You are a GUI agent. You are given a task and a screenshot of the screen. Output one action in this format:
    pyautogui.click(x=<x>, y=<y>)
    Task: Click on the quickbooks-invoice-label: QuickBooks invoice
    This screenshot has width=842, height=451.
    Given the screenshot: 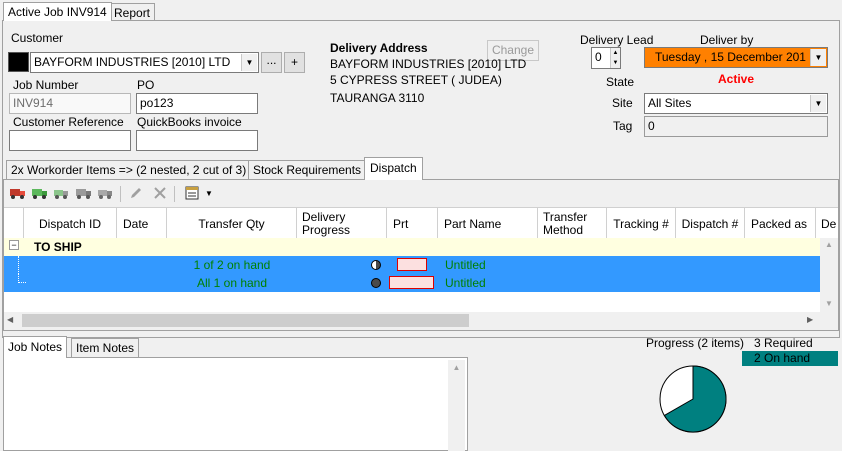 What is the action you would take?
    pyautogui.click(x=189, y=122)
    